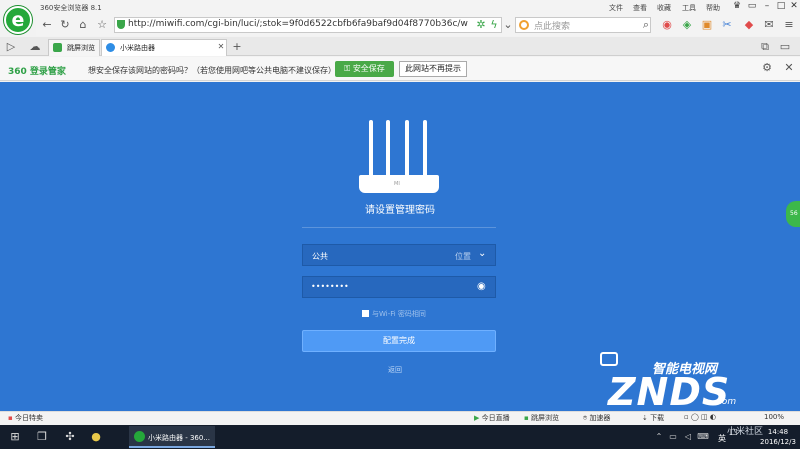  What do you see at coordinates (737, 6) in the screenshot?
I see `skin-icon: ♛` at bounding box center [737, 6].